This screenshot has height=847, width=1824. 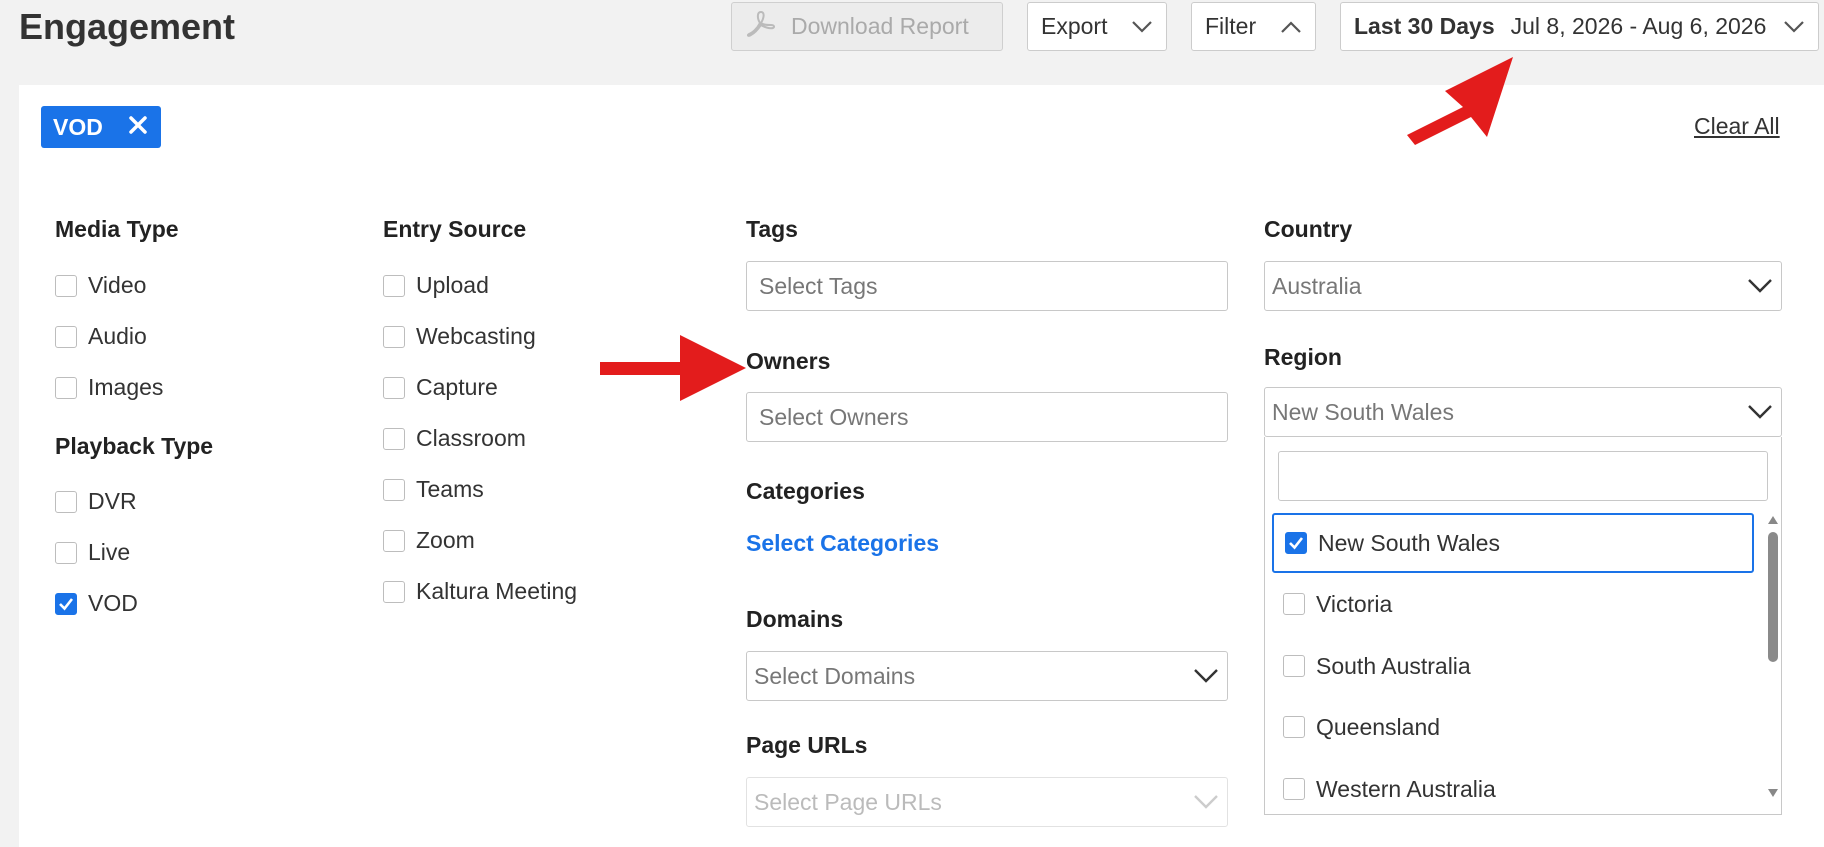 I want to click on filter-button: Filter, so click(x=1253, y=26).